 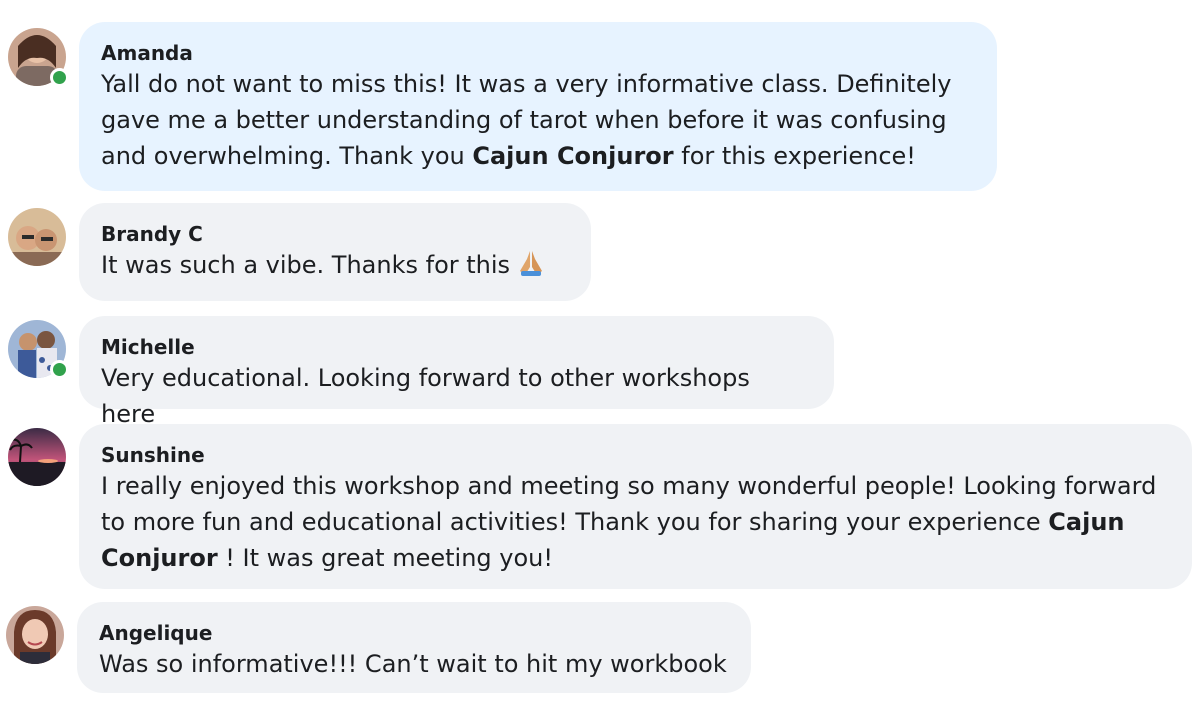 What do you see at coordinates (572, 156) in the screenshot?
I see `mention-link: Cajun Conjuror` at bounding box center [572, 156].